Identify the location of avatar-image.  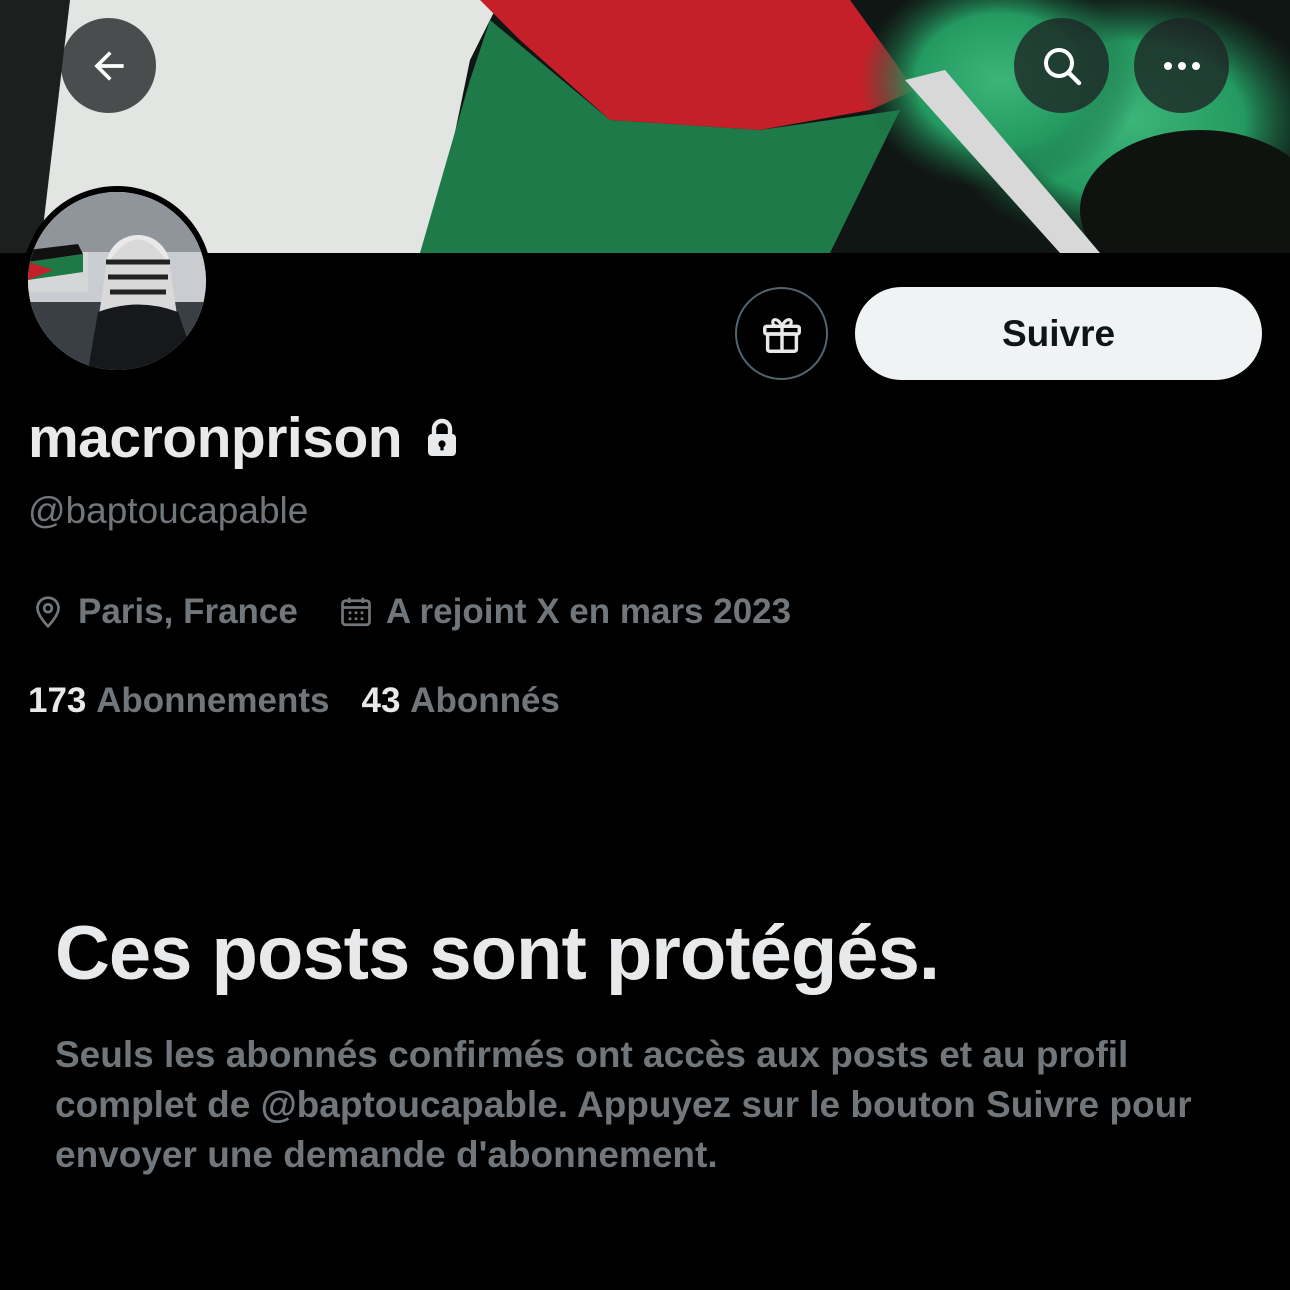
(117, 281).